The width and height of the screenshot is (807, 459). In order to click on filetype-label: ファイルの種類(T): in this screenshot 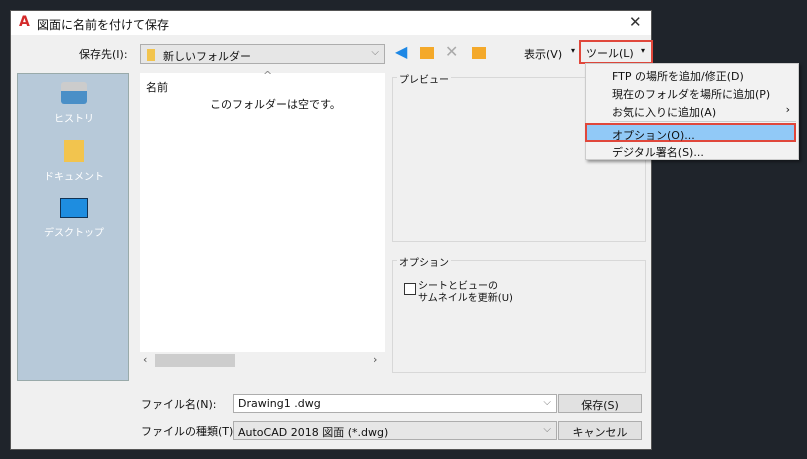, I will do `click(189, 431)`.